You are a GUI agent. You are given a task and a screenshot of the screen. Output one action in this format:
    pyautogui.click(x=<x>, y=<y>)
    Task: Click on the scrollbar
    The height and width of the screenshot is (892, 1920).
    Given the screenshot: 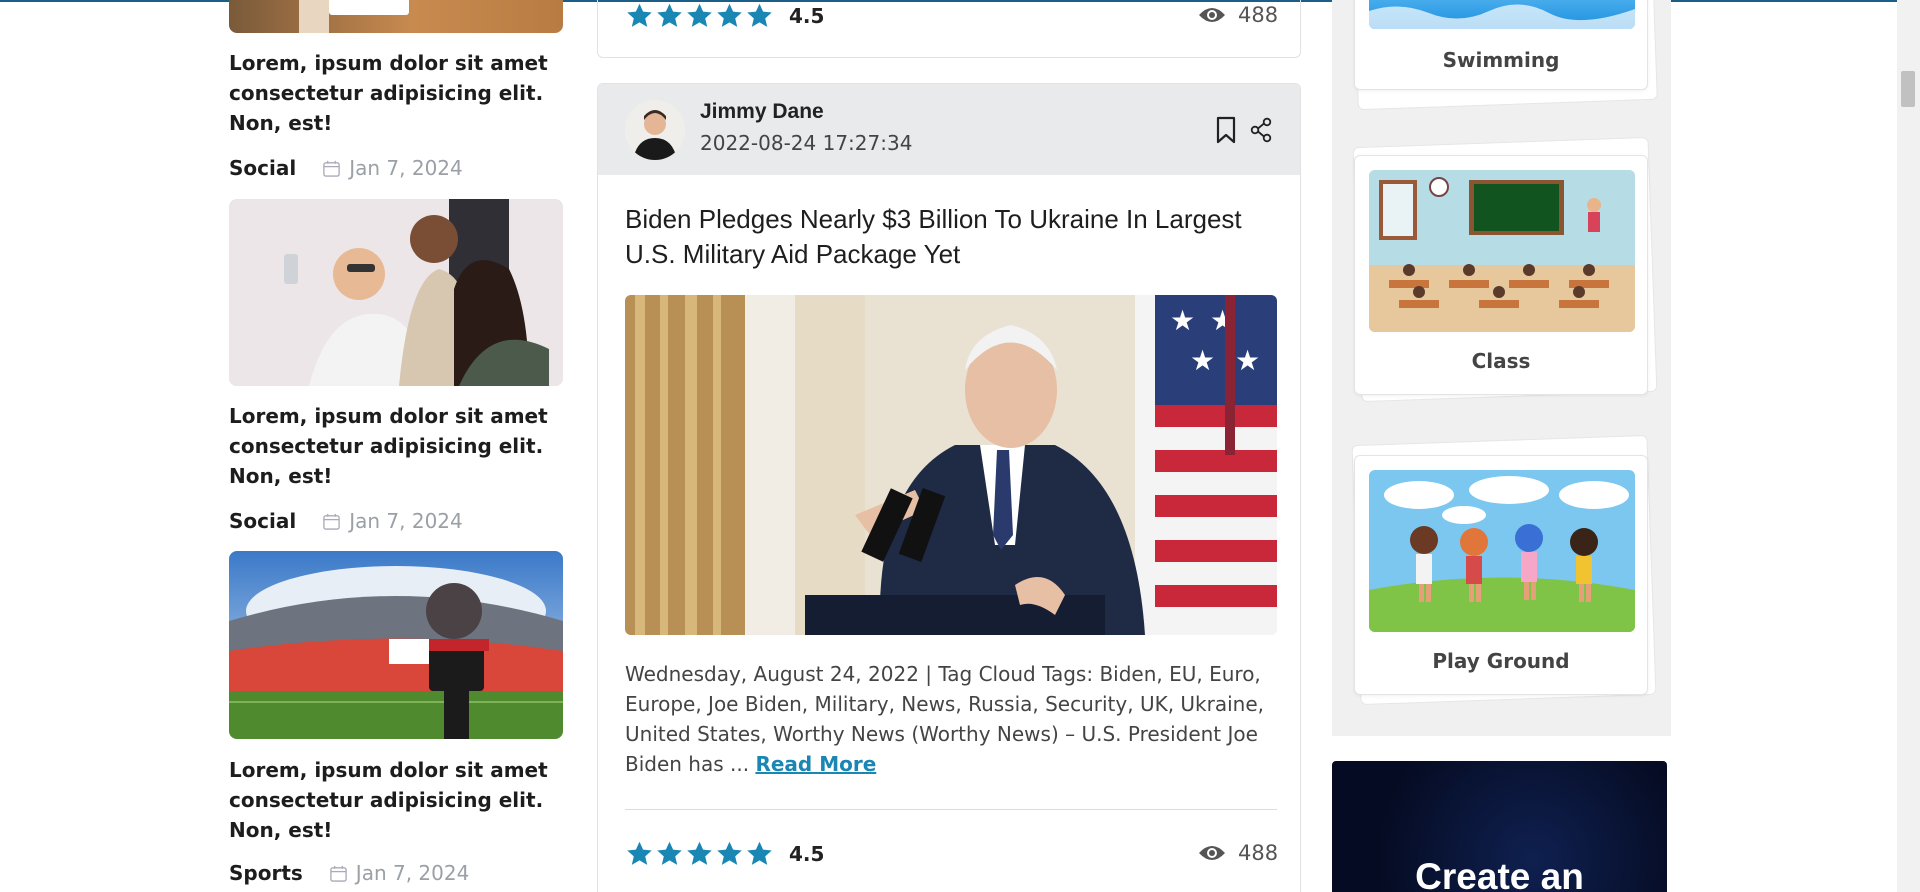 What is the action you would take?
    pyautogui.click(x=1908, y=446)
    